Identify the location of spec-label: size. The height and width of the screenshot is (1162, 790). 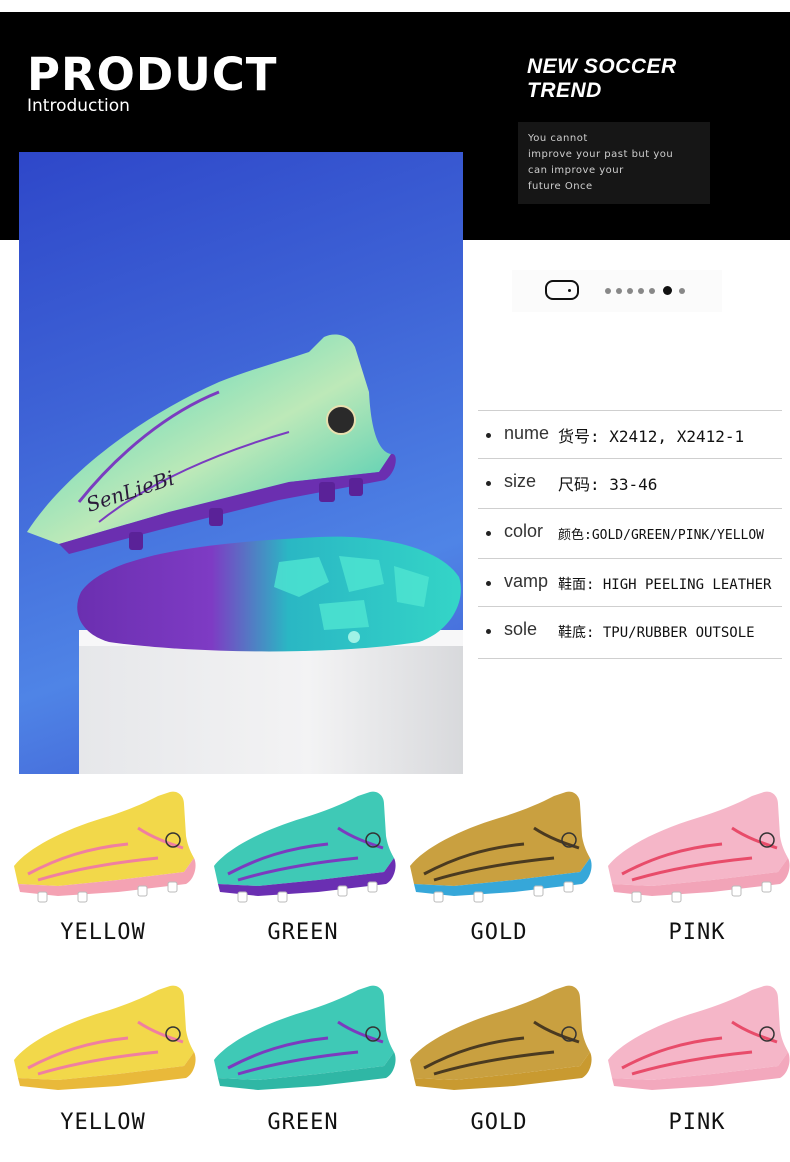
(520, 481).